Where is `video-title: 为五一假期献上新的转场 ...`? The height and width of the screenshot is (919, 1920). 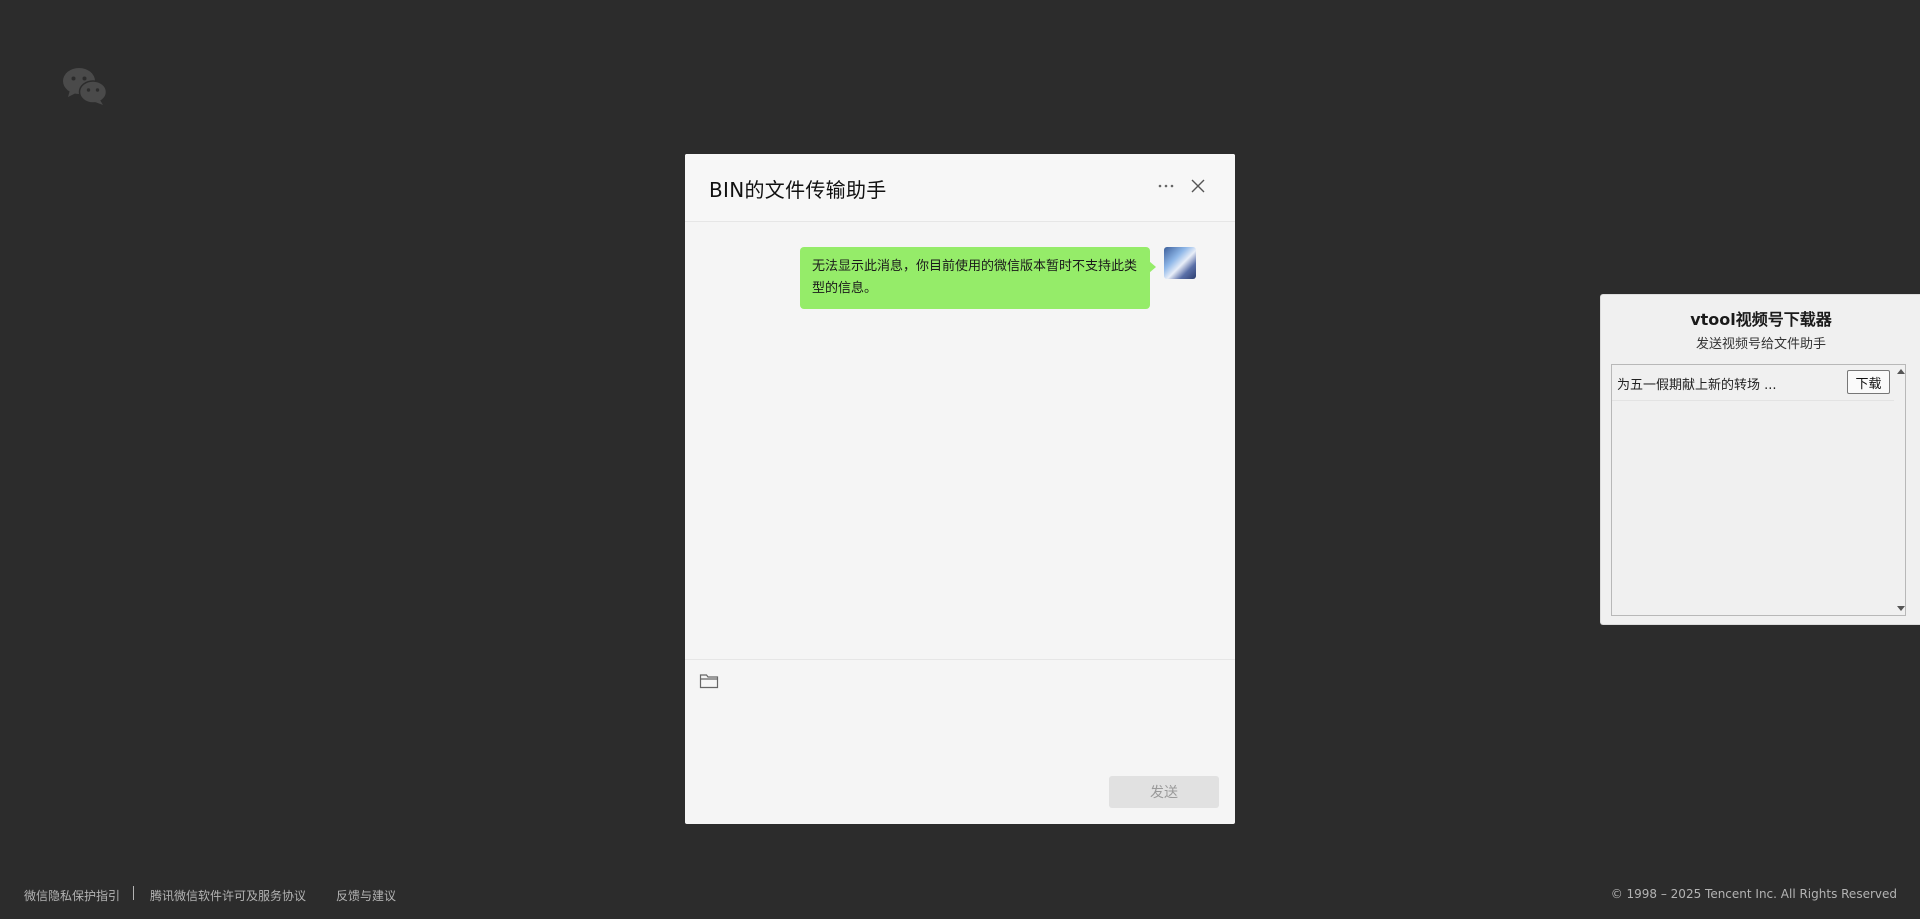 video-title: 为五一假期献上新的转场 ... is located at coordinates (1697, 385).